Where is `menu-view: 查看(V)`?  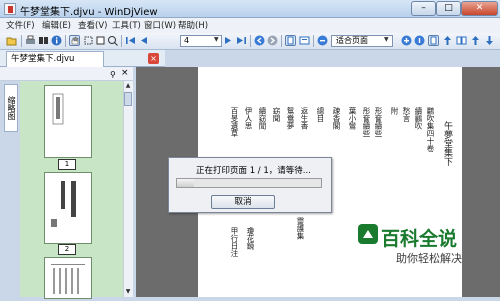 menu-view: 查看(V) is located at coordinates (92, 25).